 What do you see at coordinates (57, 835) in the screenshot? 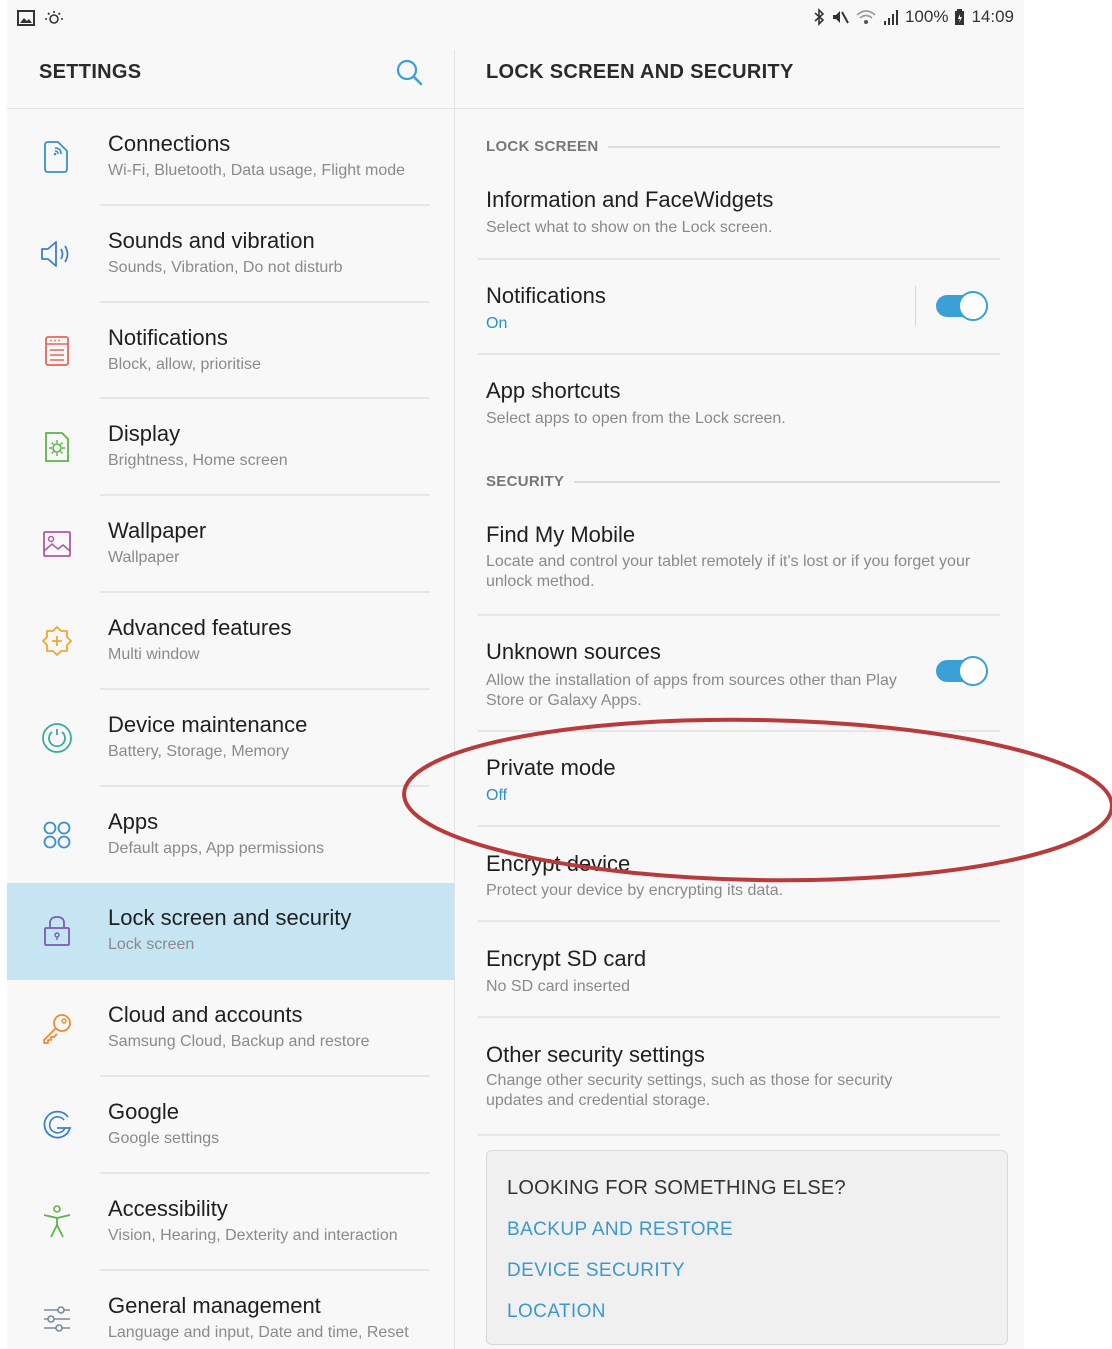
I see `apps-icon` at bounding box center [57, 835].